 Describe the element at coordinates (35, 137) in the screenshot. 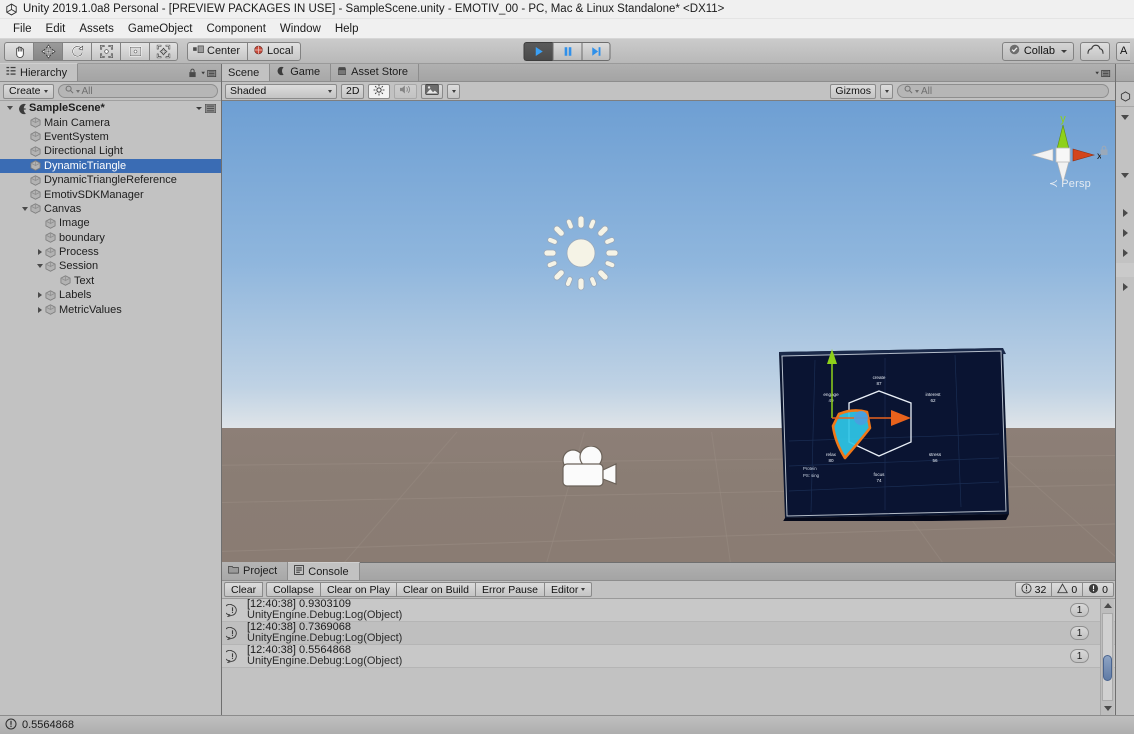

I see `gameobject-icon` at that location.